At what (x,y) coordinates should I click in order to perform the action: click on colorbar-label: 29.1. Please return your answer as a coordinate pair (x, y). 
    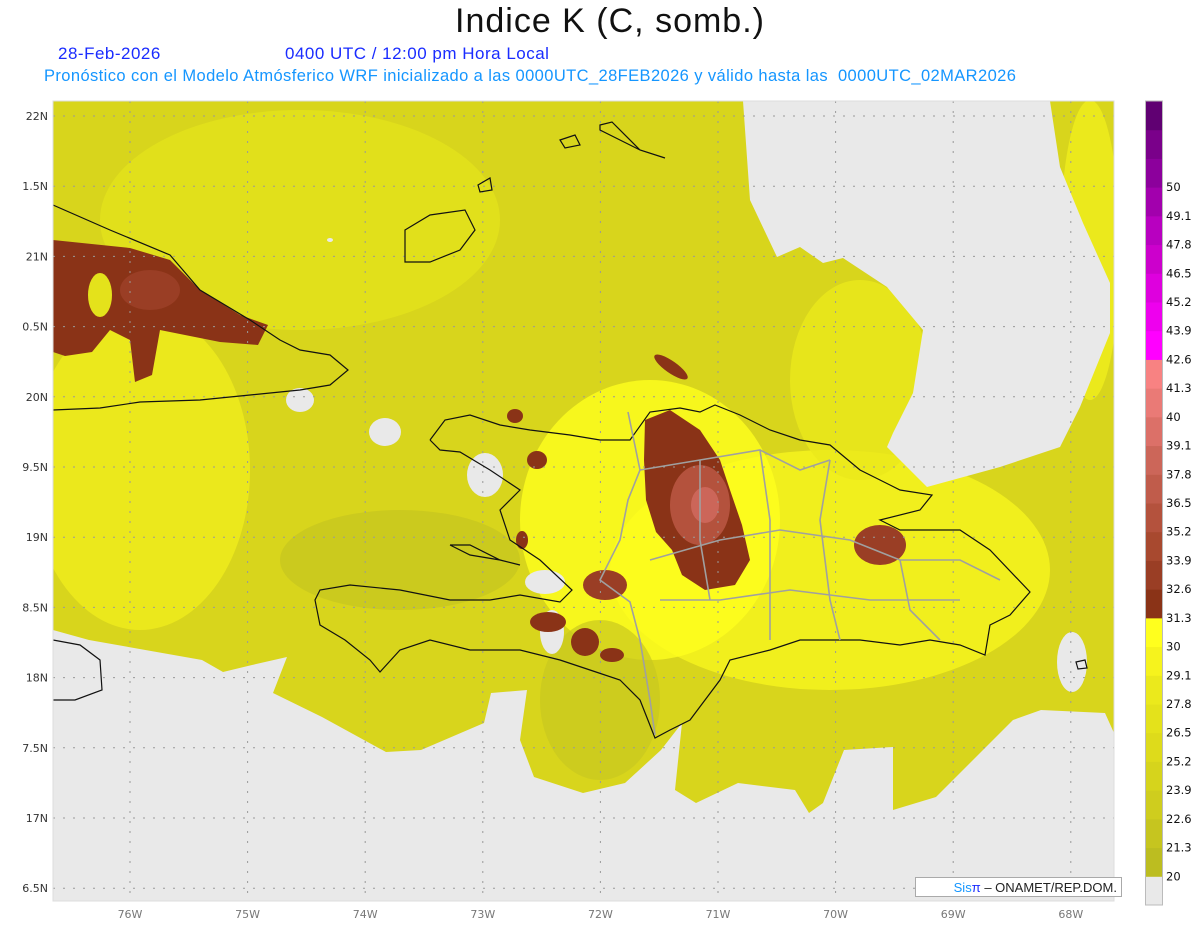
    Looking at the image, I should click on (1179, 675).